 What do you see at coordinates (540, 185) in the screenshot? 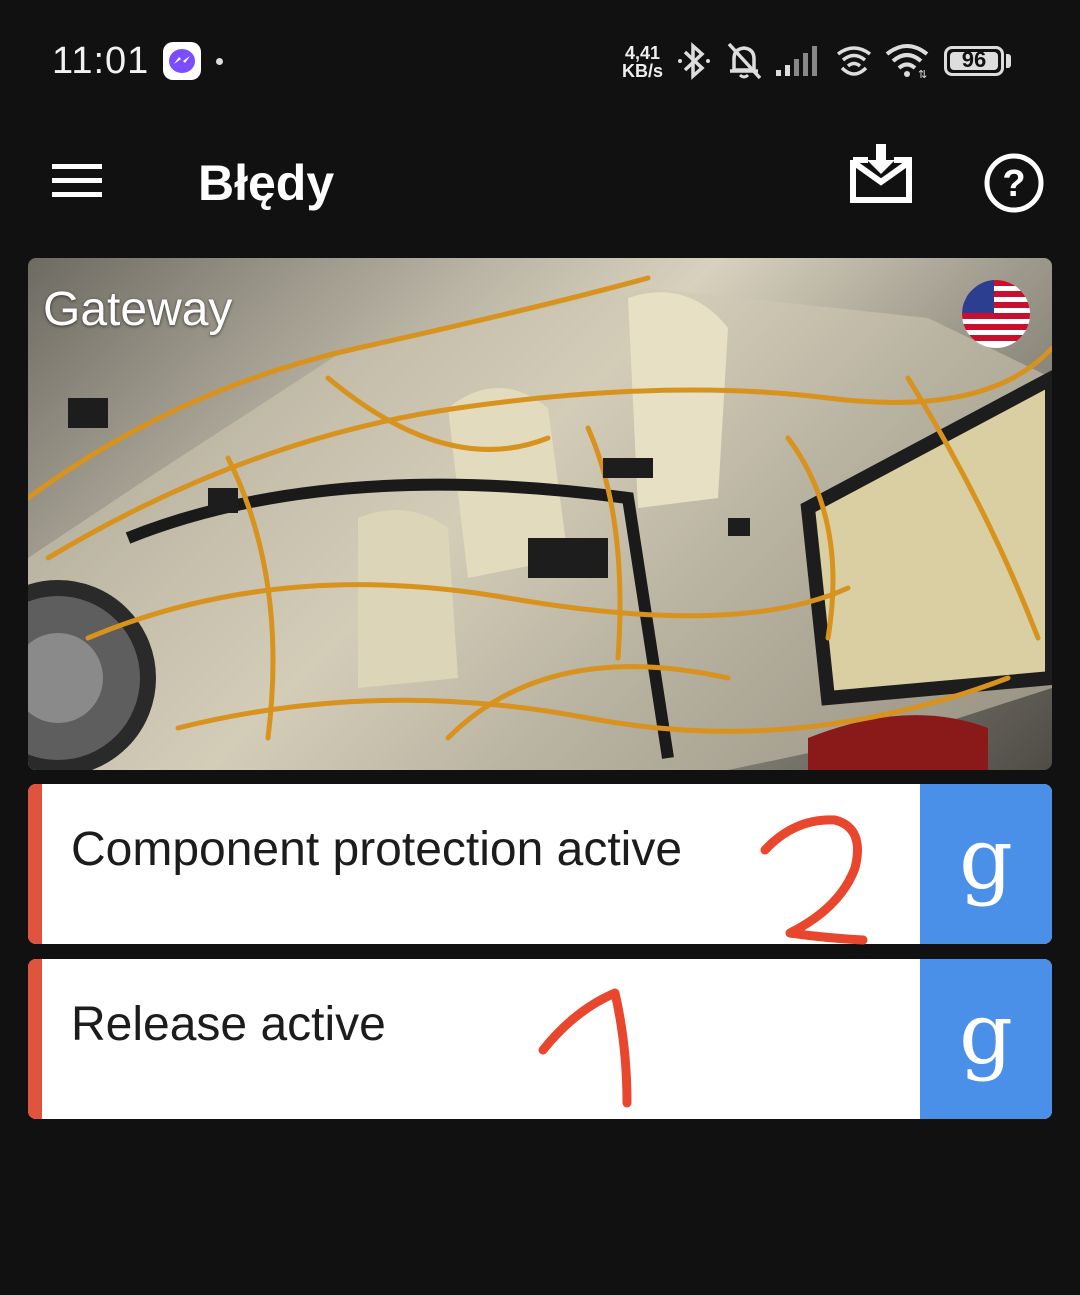
I see `app-bar: Błędy ?` at bounding box center [540, 185].